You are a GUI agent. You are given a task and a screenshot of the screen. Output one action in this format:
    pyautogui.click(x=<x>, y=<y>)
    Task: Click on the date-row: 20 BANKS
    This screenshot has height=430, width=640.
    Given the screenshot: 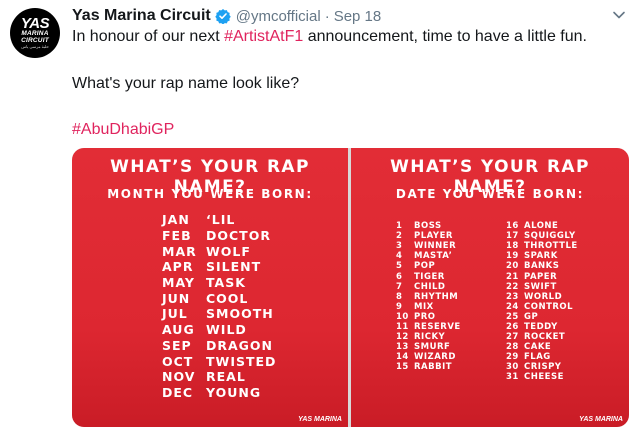 What is the action you would take?
    pyautogui.click(x=542, y=266)
    